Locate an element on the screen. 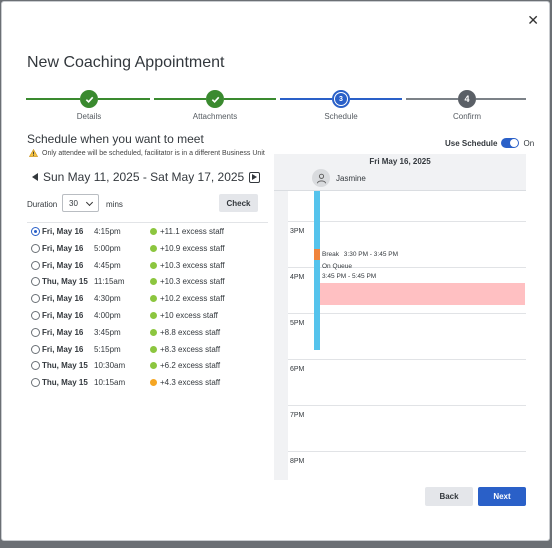 This screenshot has width=552, height=548. time-slot-row: Thu, May 15 10:15am +4.3 excess staff is located at coordinates (147, 382).